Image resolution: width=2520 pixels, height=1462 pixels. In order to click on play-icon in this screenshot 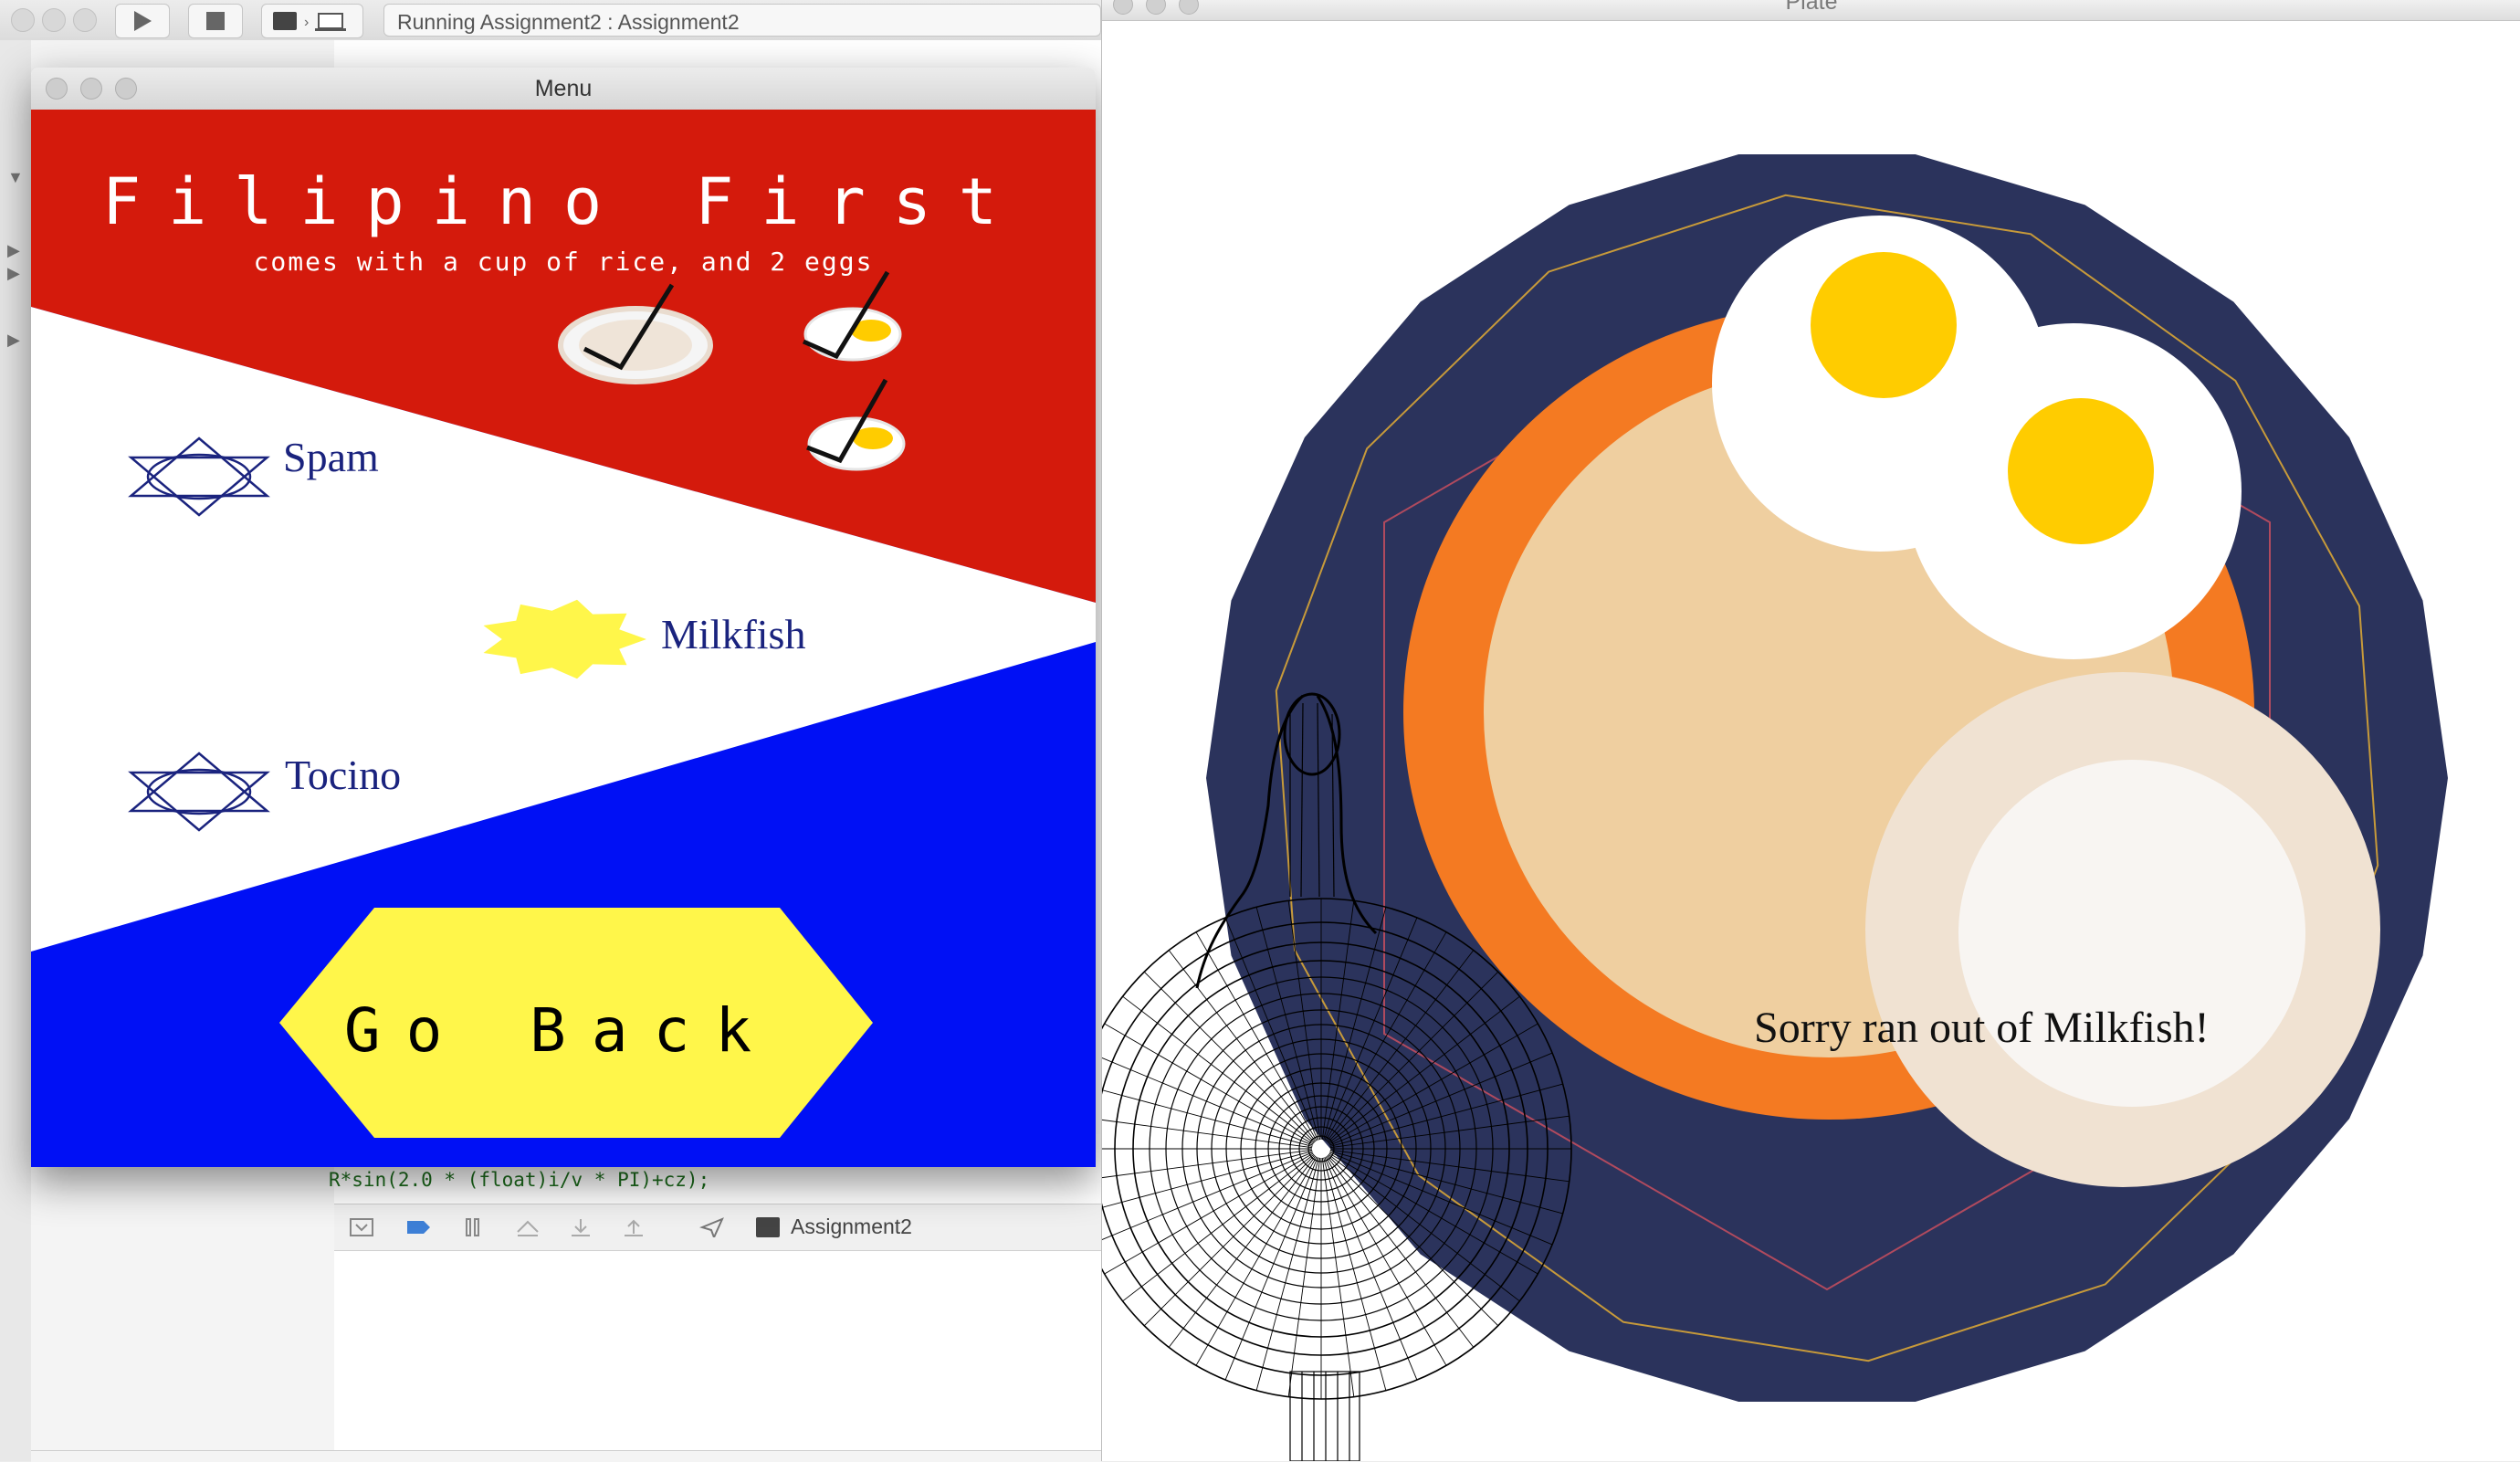, I will do `click(143, 21)`.